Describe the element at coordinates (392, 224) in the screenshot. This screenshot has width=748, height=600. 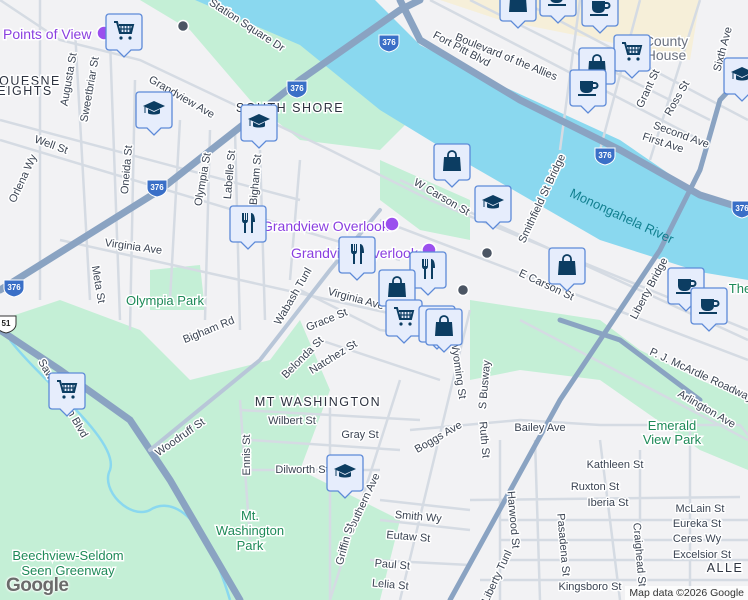
I see `attraction-icon` at that location.